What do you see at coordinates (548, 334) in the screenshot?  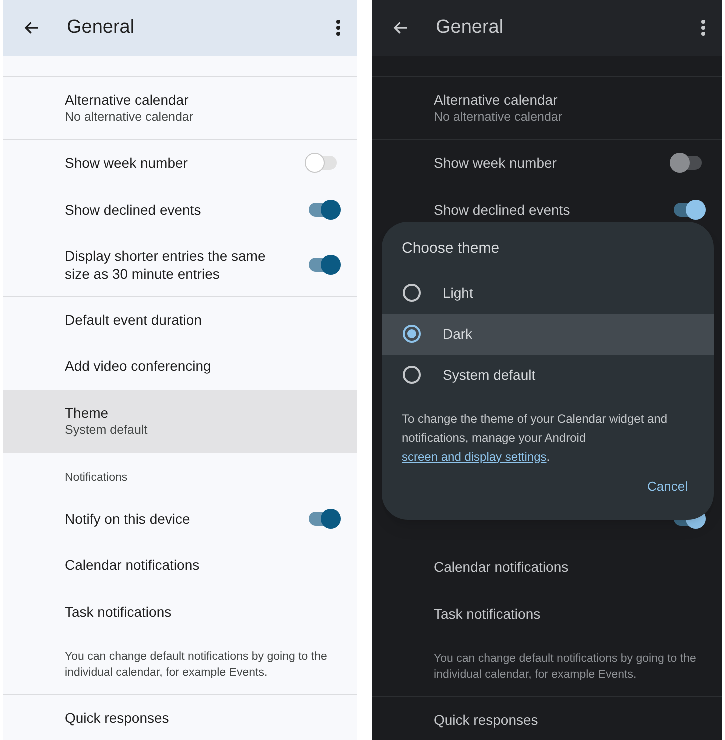 I see `radio-option: Dark` at bounding box center [548, 334].